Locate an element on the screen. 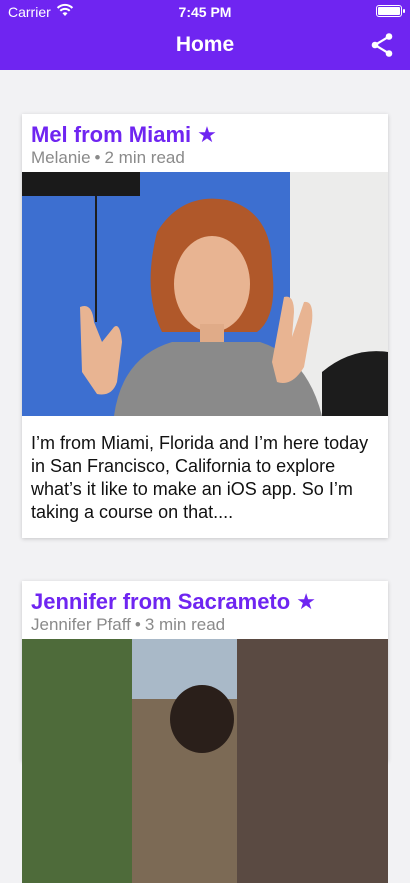 Image resolution: width=410 pixels, height=883 pixels. post-read-time: 3 min read is located at coordinates (185, 624).